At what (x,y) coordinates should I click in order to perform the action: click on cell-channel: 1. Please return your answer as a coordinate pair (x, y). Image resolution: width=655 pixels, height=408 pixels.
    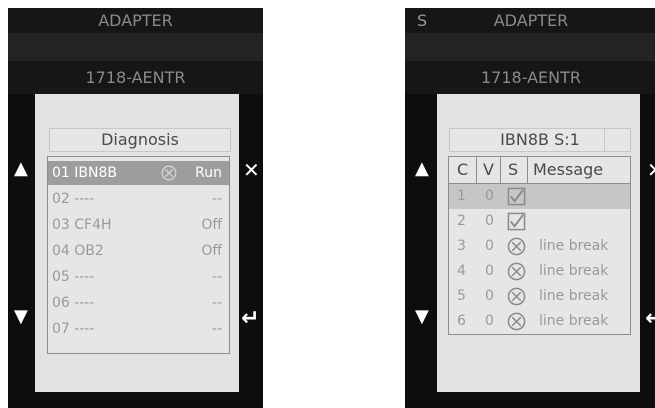
    Looking at the image, I should click on (461, 196).